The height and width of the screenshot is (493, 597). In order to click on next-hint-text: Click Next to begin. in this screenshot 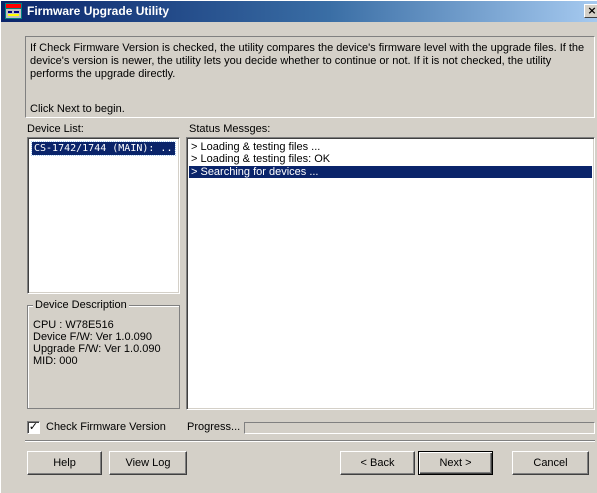, I will do `click(77, 109)`.